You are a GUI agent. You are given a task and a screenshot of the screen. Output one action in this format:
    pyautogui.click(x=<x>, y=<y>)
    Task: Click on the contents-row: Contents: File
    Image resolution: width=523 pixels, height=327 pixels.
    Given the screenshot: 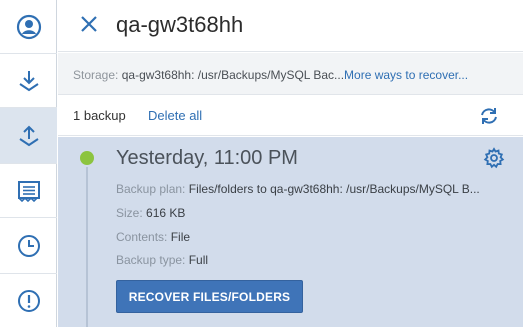 What is the action you would take?
    pyautogui.click(x=153, y=237)
    